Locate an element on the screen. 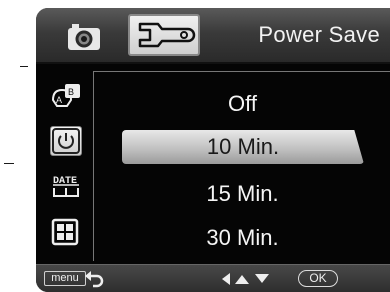  grid-icon is located at coordinates (65, 232).